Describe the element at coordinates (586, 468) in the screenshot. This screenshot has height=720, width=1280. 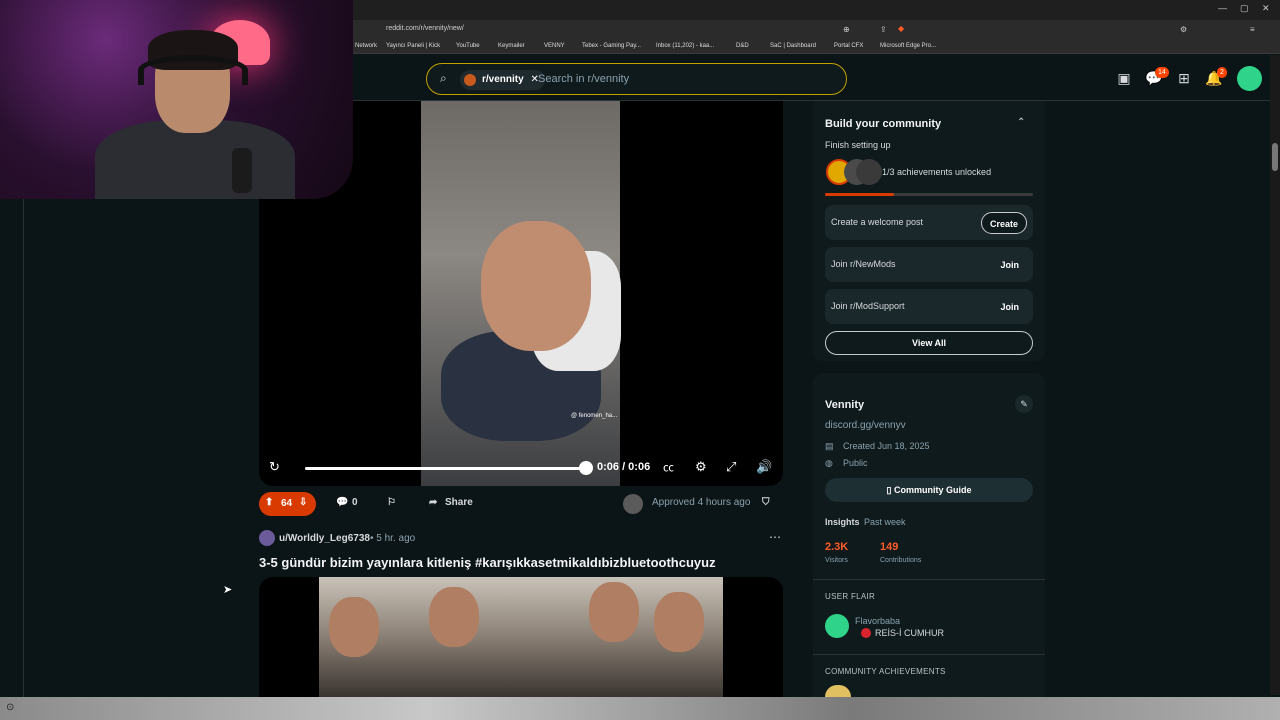
I see `progress-knob` at that location.